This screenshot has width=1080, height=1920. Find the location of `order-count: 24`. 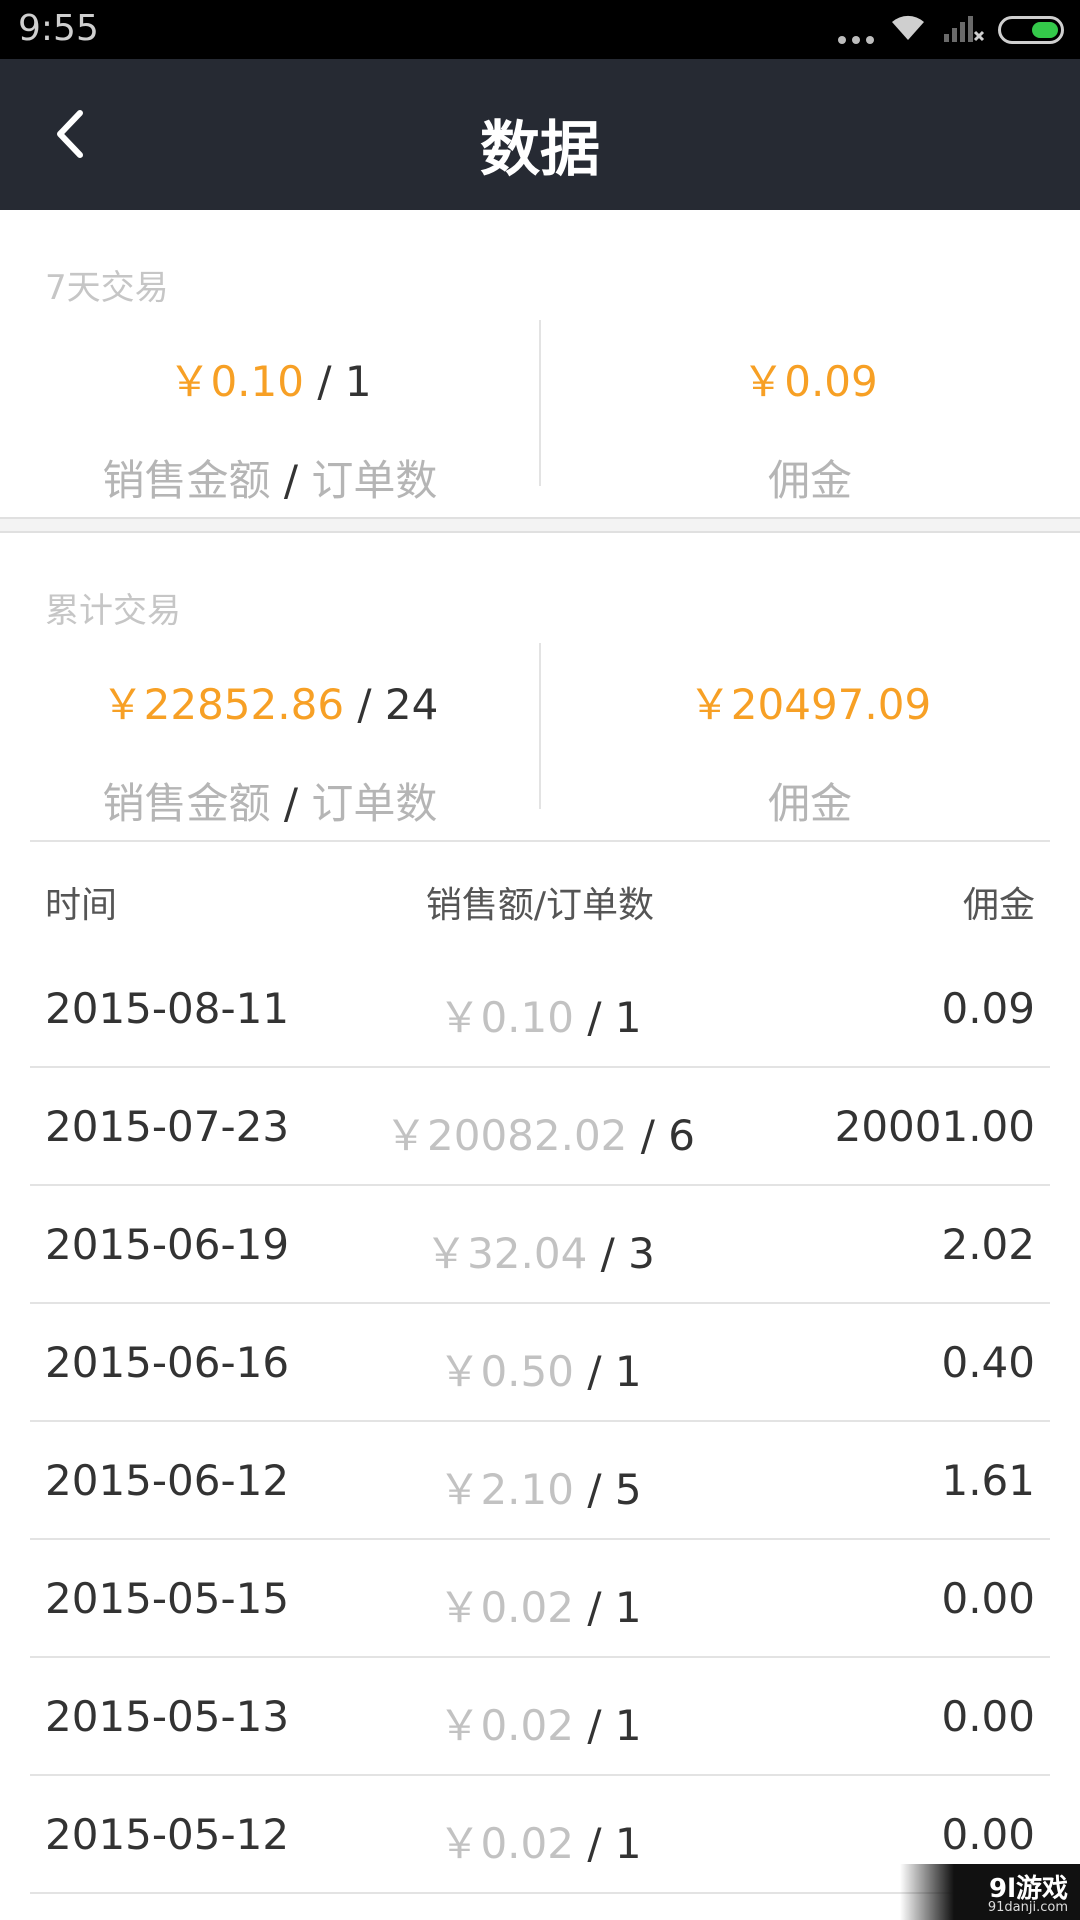

order-count: 24 is located at coordinates (411, 704).